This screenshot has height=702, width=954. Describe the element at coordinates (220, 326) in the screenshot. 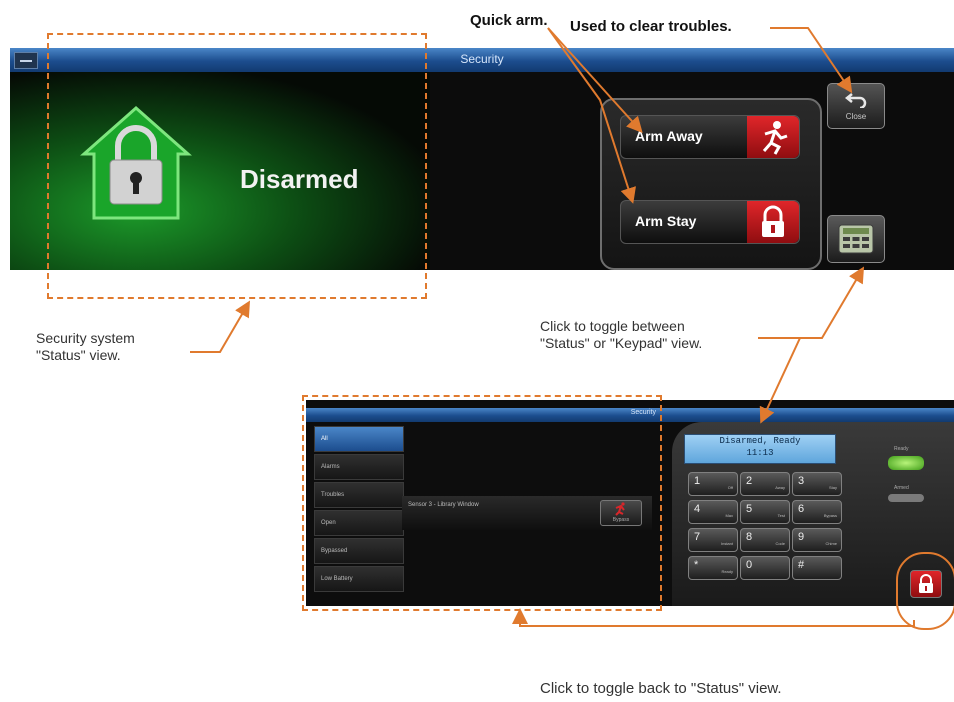

I see `arrow-to-status-view` at that location.